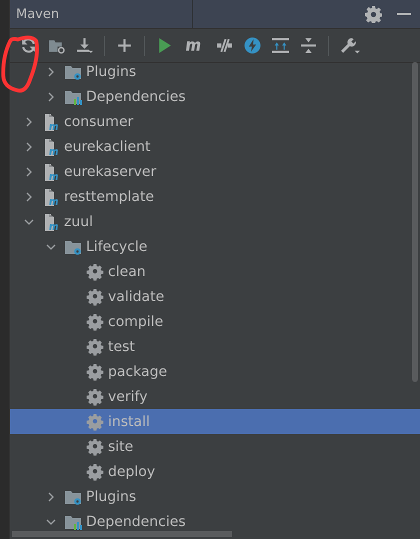  Describe the element at coordinates (252, 45) in the screenshot. I see `lightning-icon` at that location.